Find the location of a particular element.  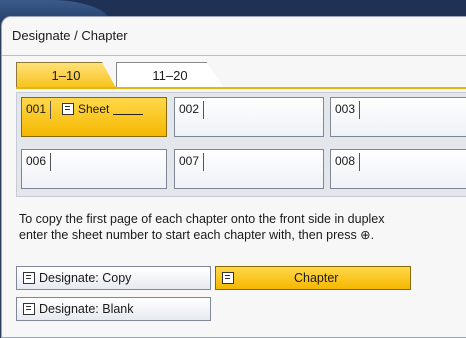

cell-number: 006 is located at coordinates (36, 161).